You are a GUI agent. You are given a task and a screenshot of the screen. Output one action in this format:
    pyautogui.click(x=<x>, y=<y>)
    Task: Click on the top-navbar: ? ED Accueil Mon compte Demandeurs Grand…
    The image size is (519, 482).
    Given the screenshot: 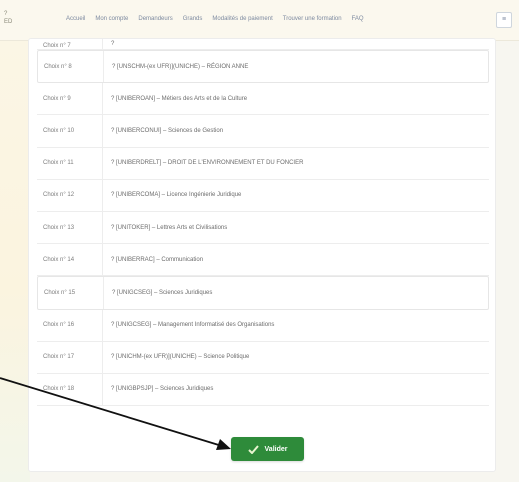 What is the action you would take?
    pyautogui.click(x=259, y=20)
    